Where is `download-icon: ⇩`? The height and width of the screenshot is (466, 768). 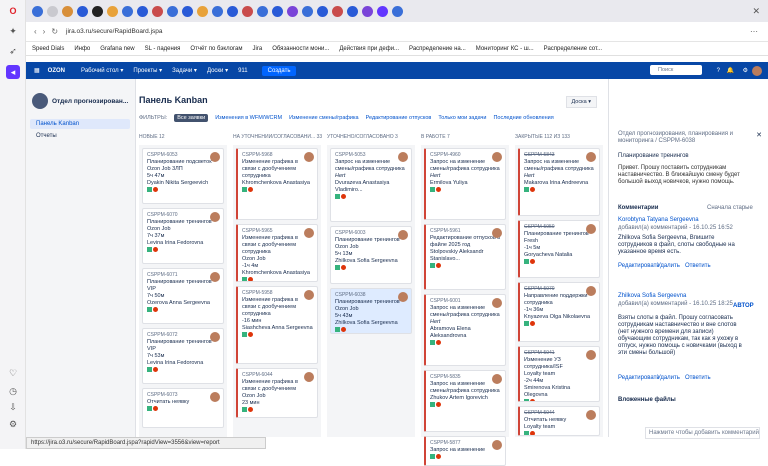 download-icon: ⇩ is located at coordinates (13, 407).